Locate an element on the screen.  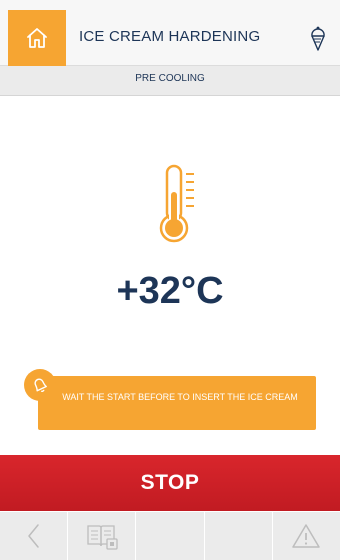
home-button is located at coordinates (37, 38).